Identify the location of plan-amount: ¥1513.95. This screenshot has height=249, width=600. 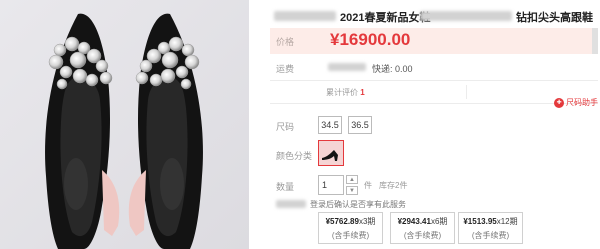
(480, 221).